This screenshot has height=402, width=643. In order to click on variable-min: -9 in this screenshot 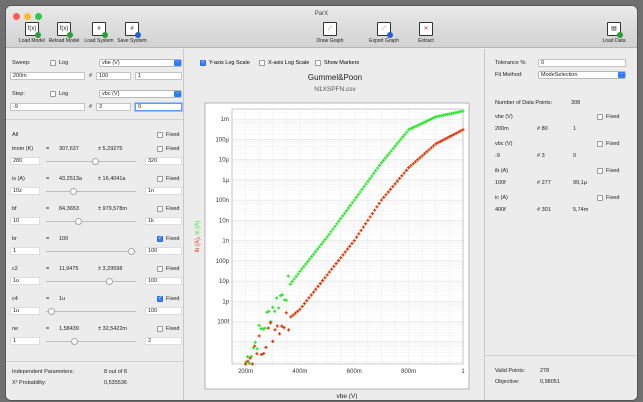, I will do `click(497, 156)`.